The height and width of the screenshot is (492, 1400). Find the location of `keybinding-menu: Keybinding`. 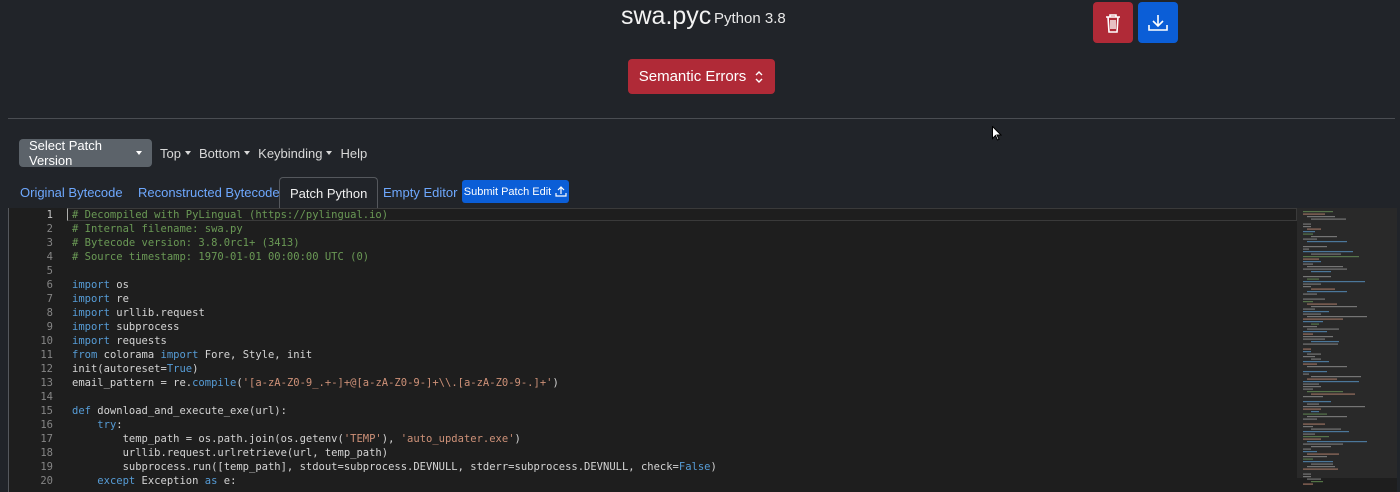

keybinding-menu: Keybinding is located at coordinates (295, 153).